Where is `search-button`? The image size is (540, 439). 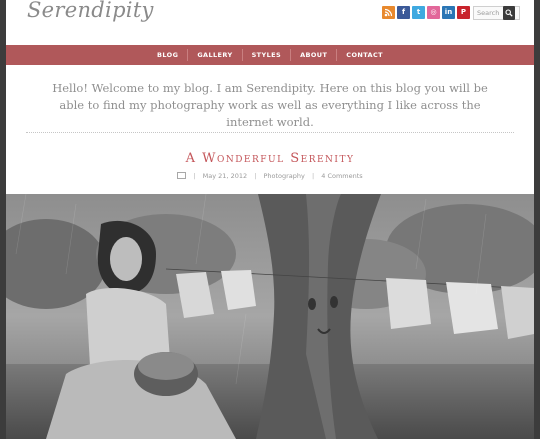
search-button is located at coordinates (509, 13).